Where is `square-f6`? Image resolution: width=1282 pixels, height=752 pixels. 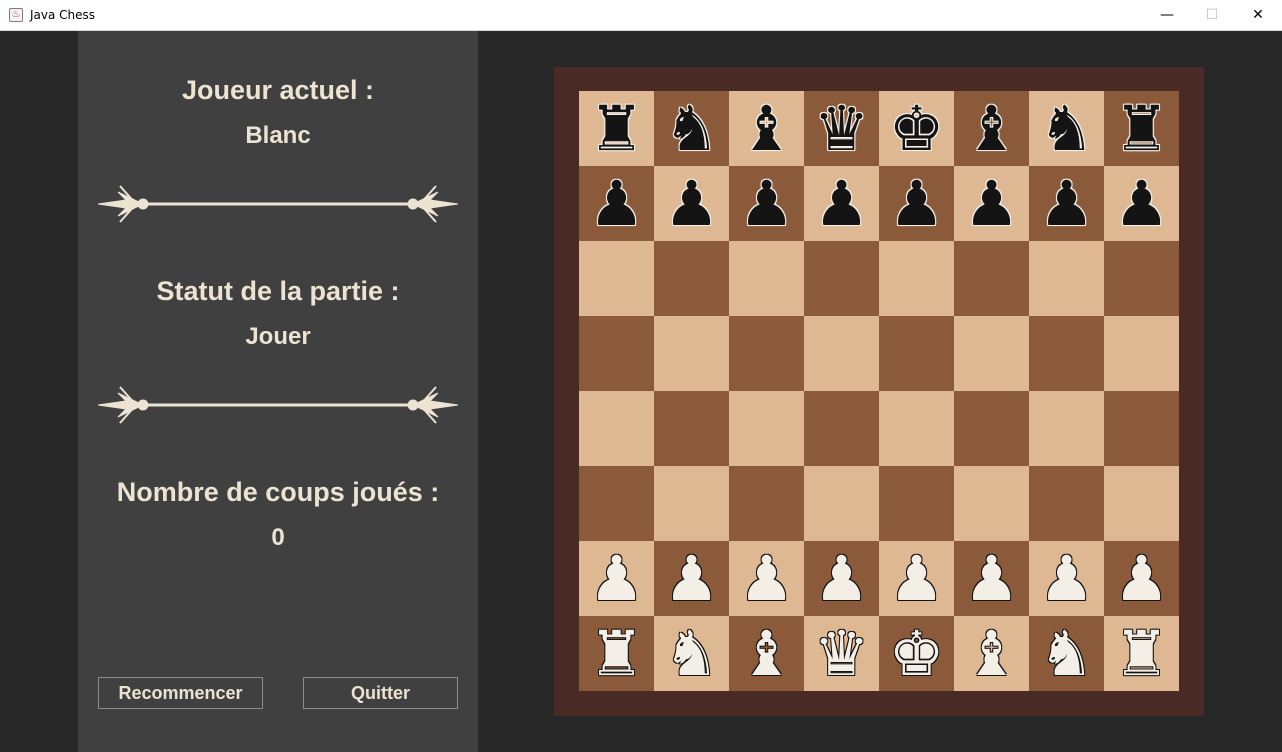 square-f6 is located at coordinates (991, 278).